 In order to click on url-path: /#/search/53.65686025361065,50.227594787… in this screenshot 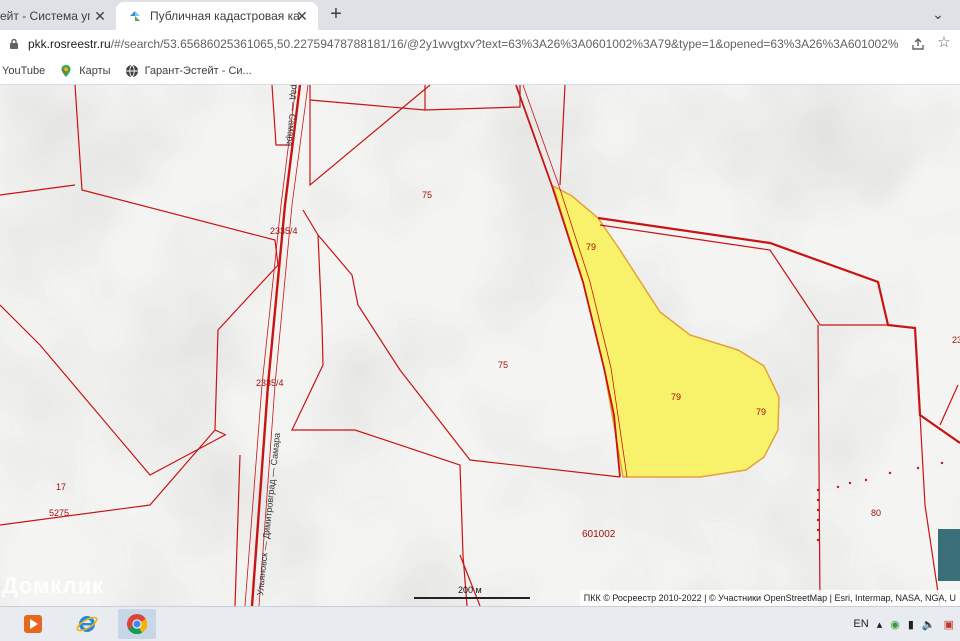, I will do `click(504, 44)`.